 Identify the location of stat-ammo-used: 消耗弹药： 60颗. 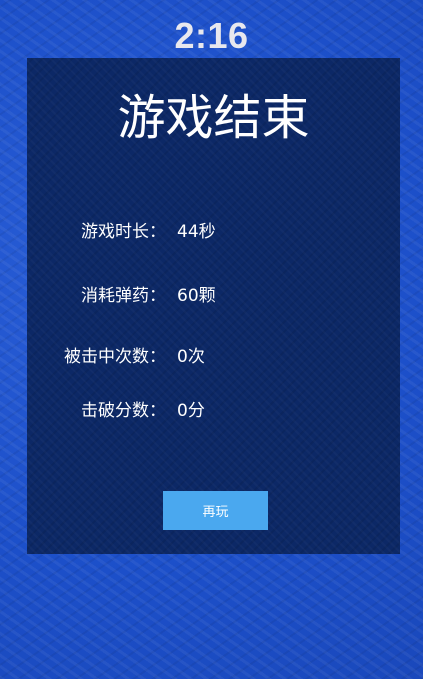
(211, 296).